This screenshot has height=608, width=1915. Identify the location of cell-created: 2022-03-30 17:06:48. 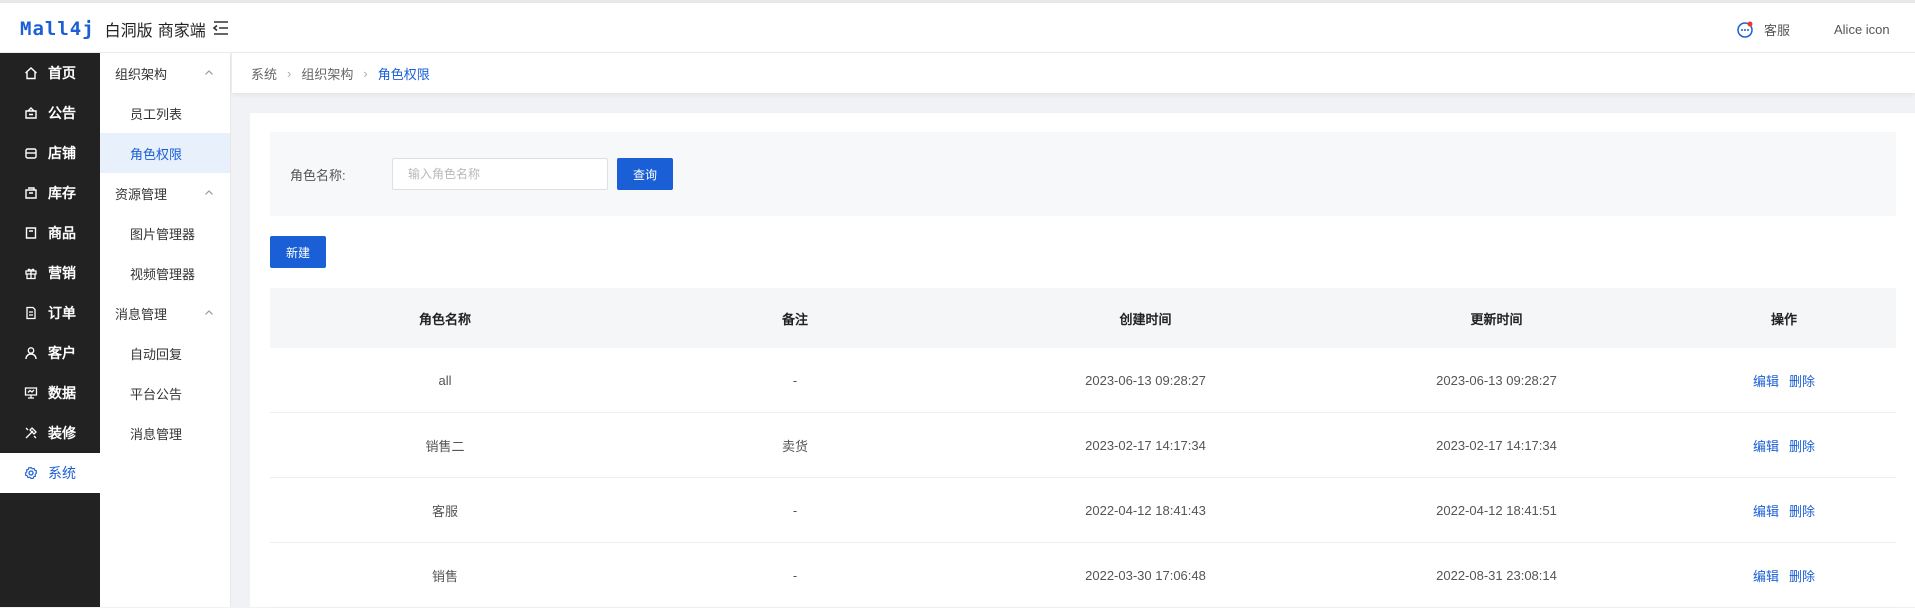
(1145, 575).